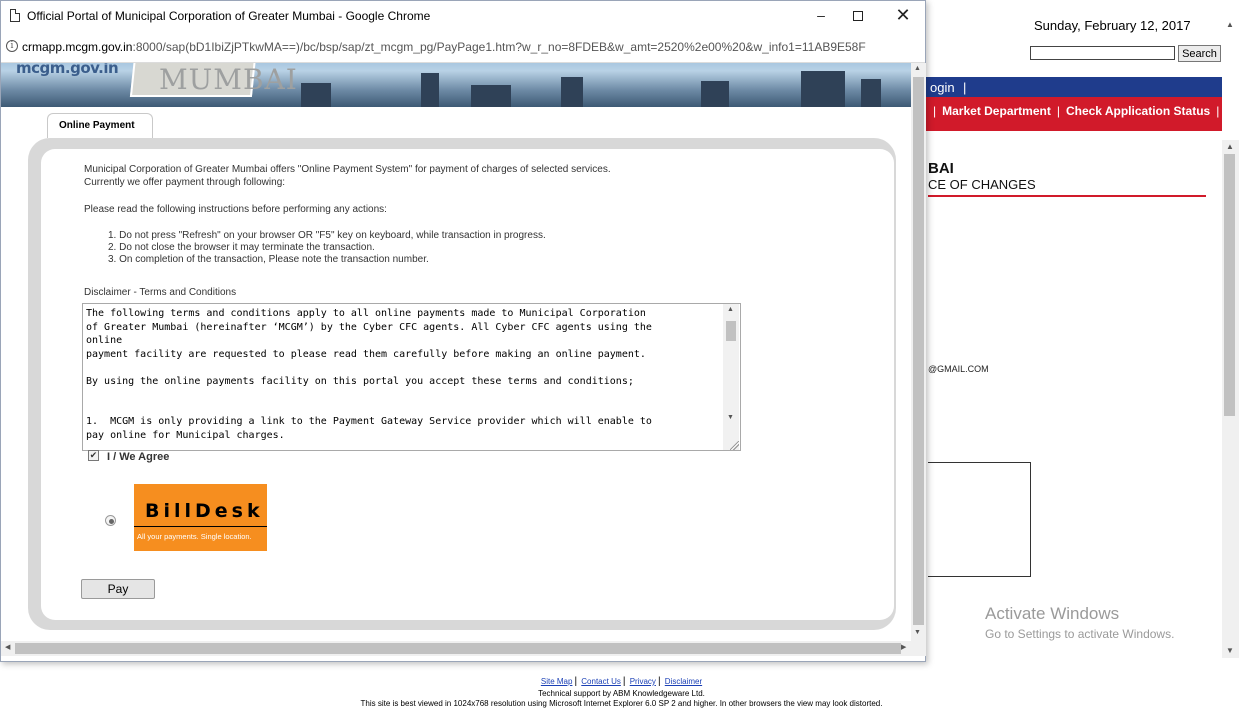  What do you see at coordinates (942, 87) in the screenshot?
I see `nav-login-link: ogin` at bounding box center [942, 87].